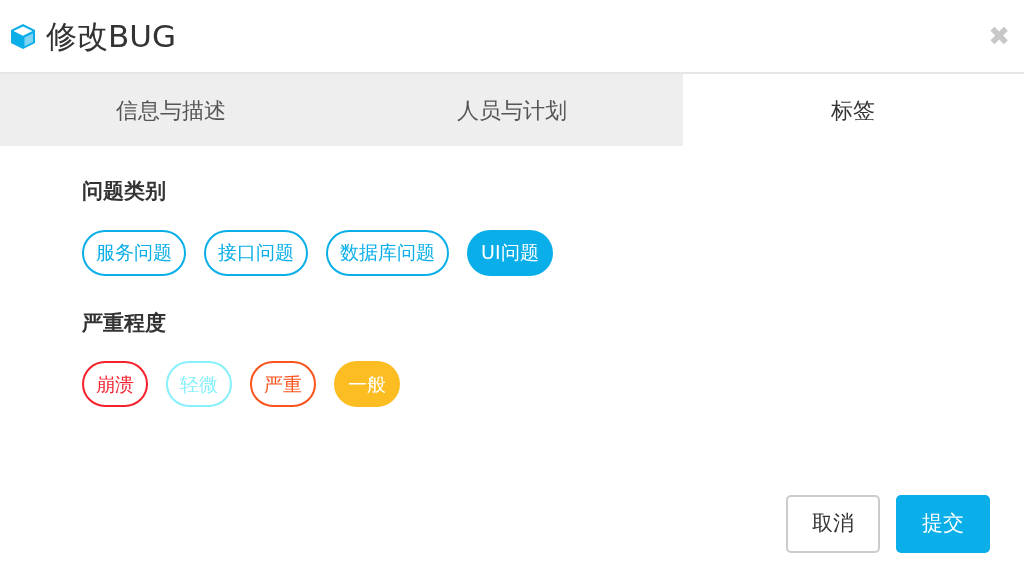 This screenshot has height=580, width=1024. What do you see at coordinates (23, 36) in the screenshot?
I see `cube-icon` at bounding box center [23, 36].